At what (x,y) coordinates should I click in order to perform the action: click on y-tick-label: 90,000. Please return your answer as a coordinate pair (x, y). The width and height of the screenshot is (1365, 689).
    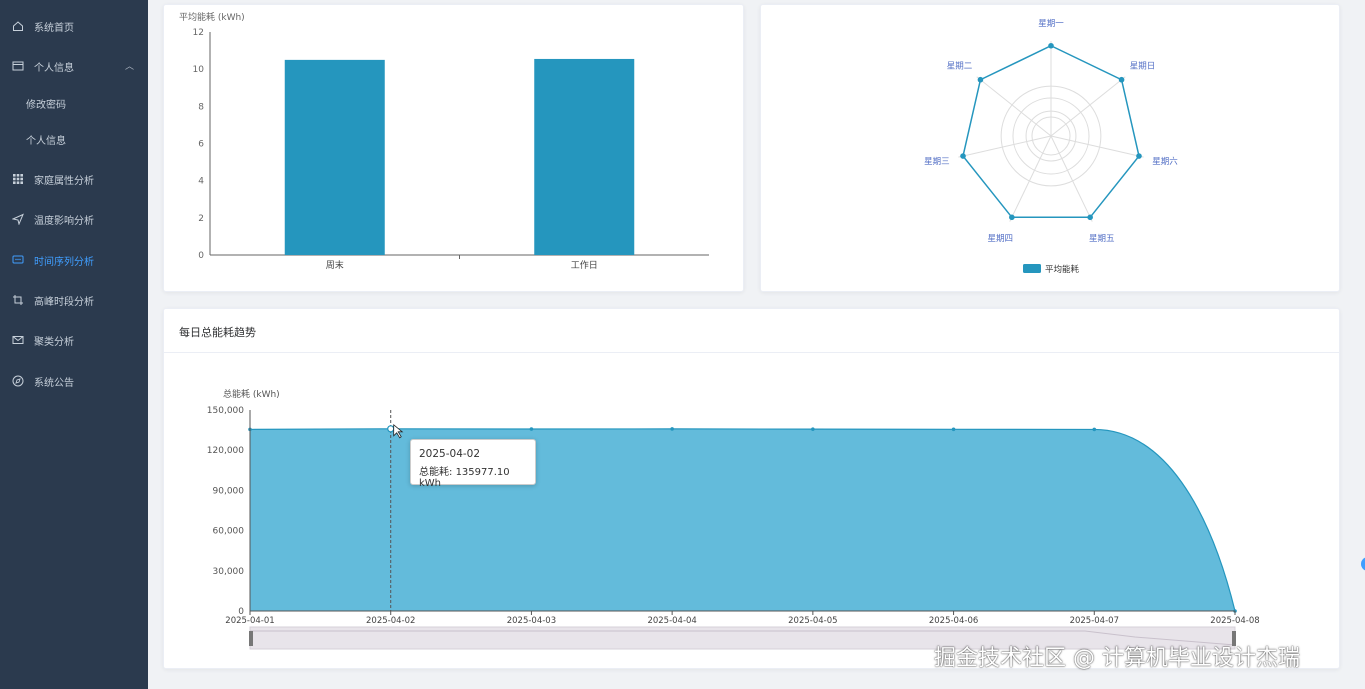
    Looking at the image, I should click on (229, 491).